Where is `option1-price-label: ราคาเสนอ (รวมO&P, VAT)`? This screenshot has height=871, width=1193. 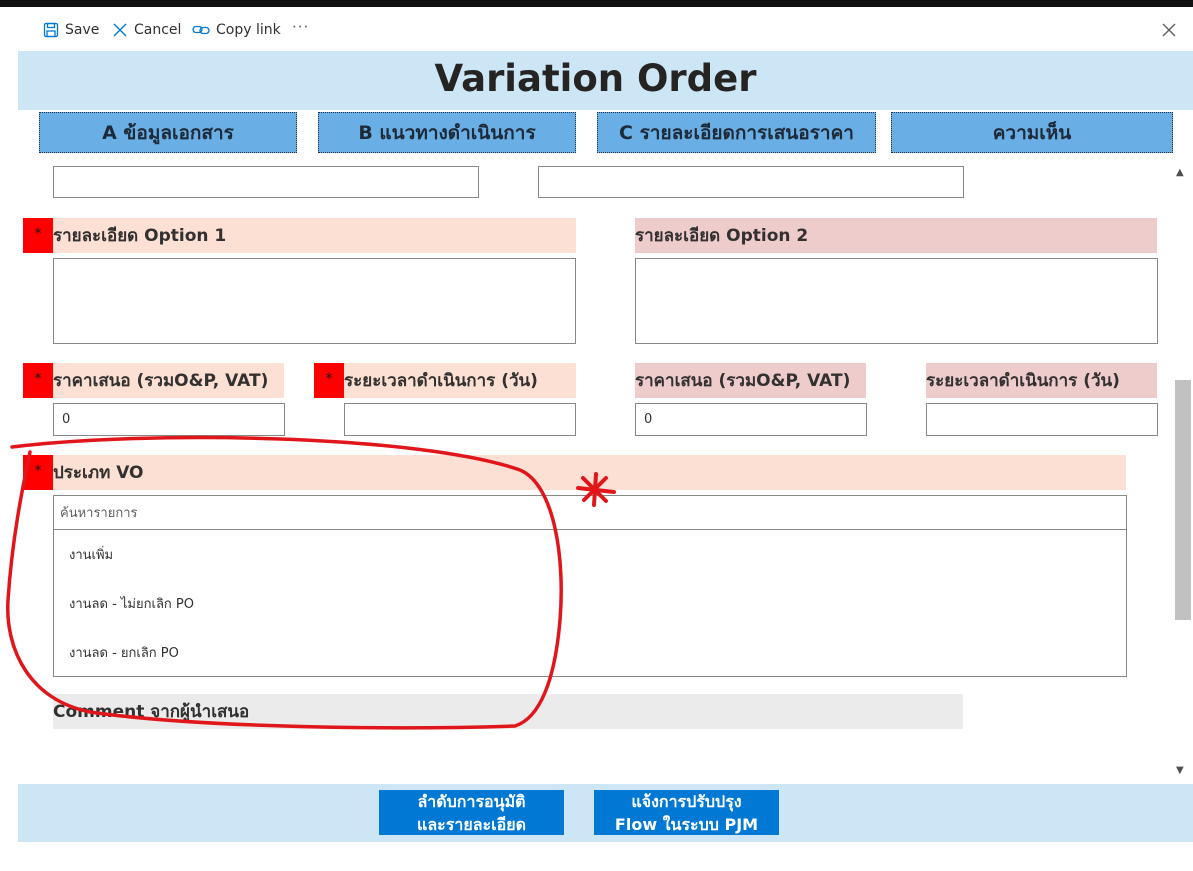 option1-price-label: ราคาเสนอ (รวมO&P, VAT) is located at coordinates (168, 380).